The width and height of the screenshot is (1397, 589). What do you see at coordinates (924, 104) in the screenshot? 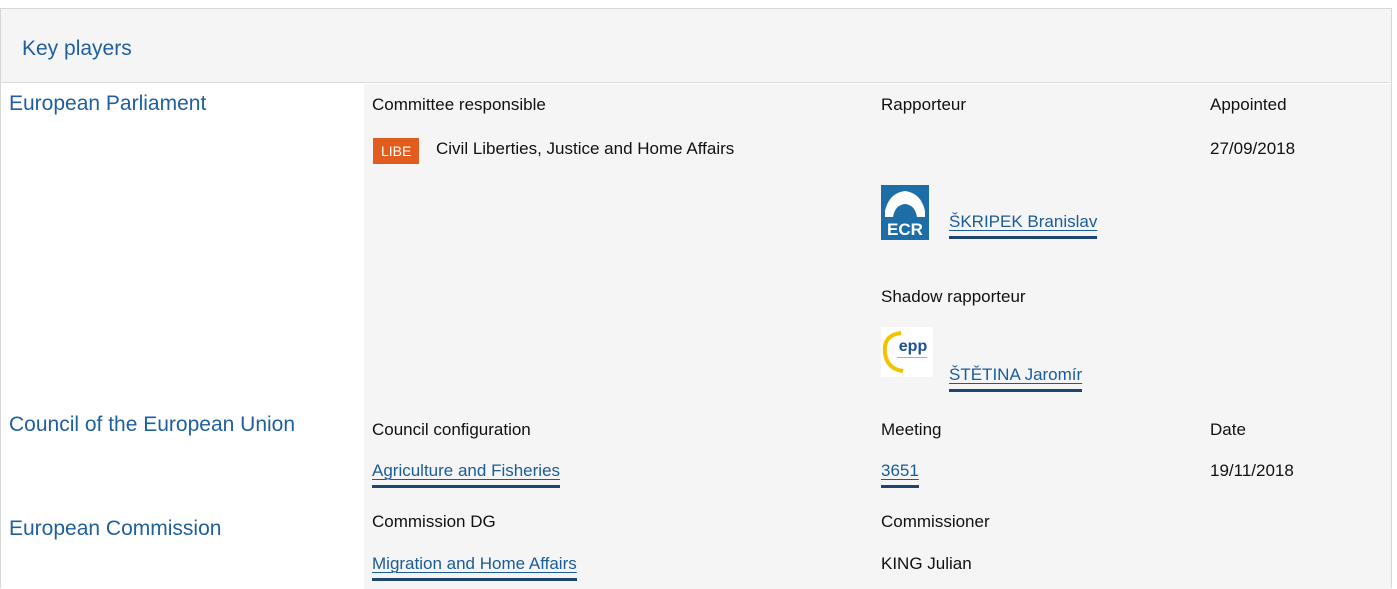
I see `header-rapporteur: Rapporteur` at bounding box center [924, 104].